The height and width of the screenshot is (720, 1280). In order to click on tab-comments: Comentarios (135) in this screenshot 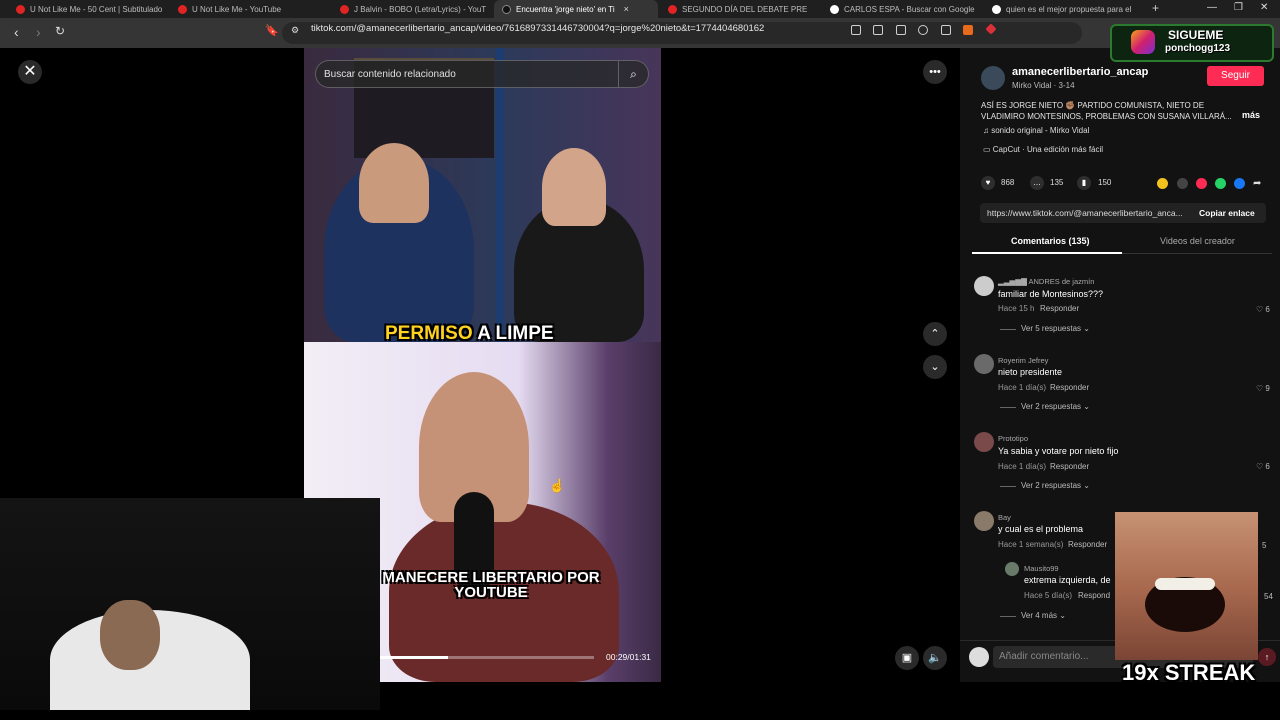, I will do `click(1050, 241)`.